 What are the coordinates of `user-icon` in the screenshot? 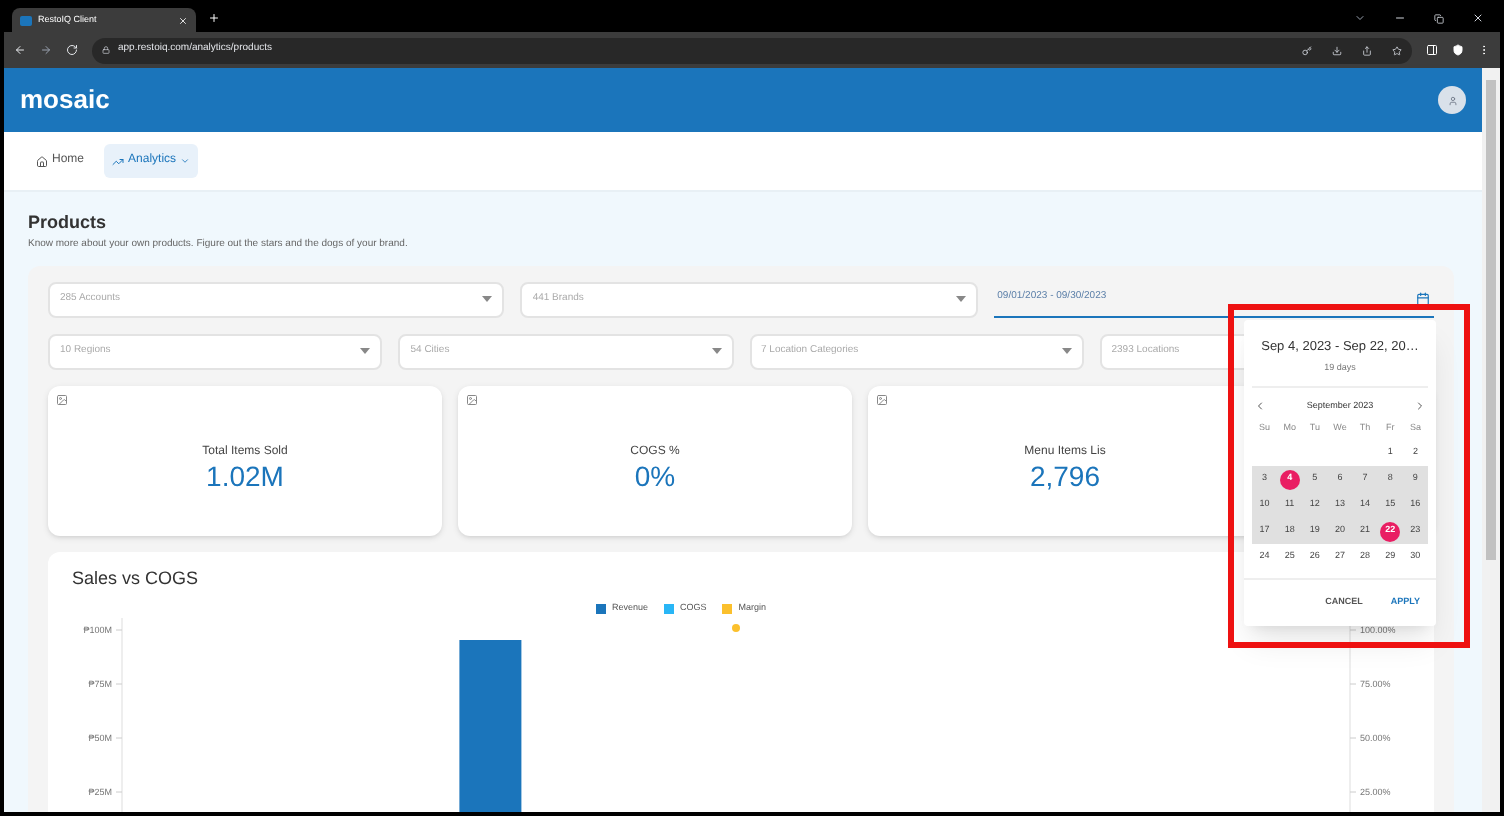 It's located at (1452, 100).